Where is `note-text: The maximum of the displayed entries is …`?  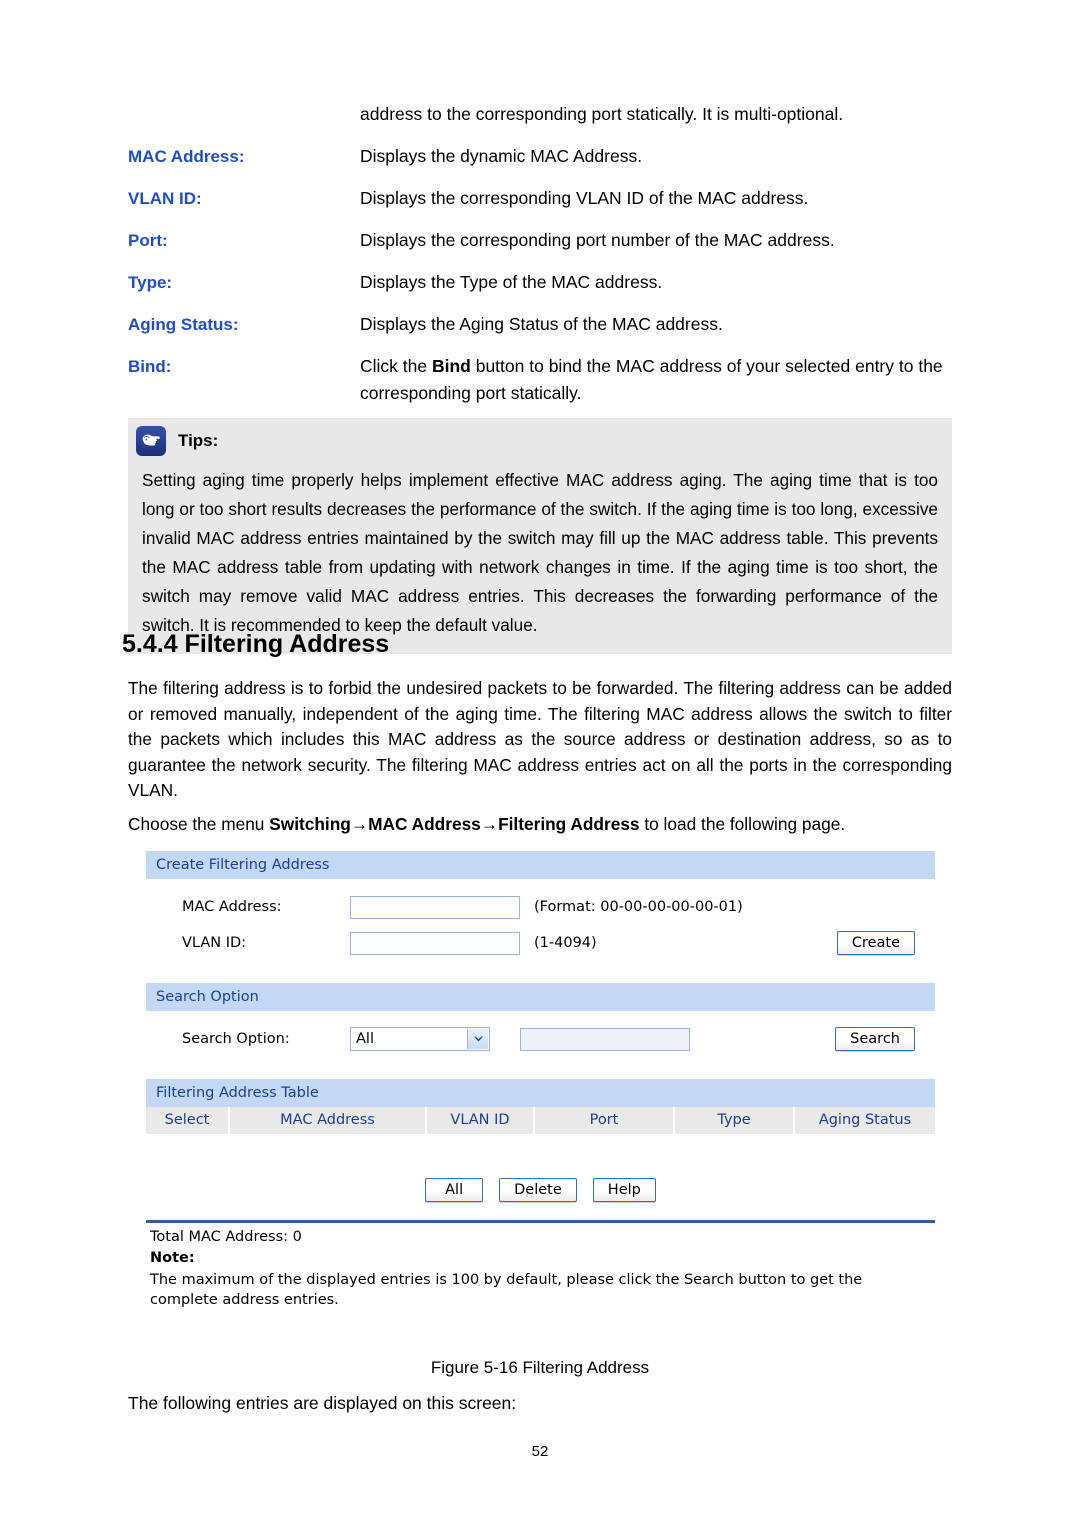
note-text: The maximum of the displayed entries is … is located at coordinates (506, 1290).